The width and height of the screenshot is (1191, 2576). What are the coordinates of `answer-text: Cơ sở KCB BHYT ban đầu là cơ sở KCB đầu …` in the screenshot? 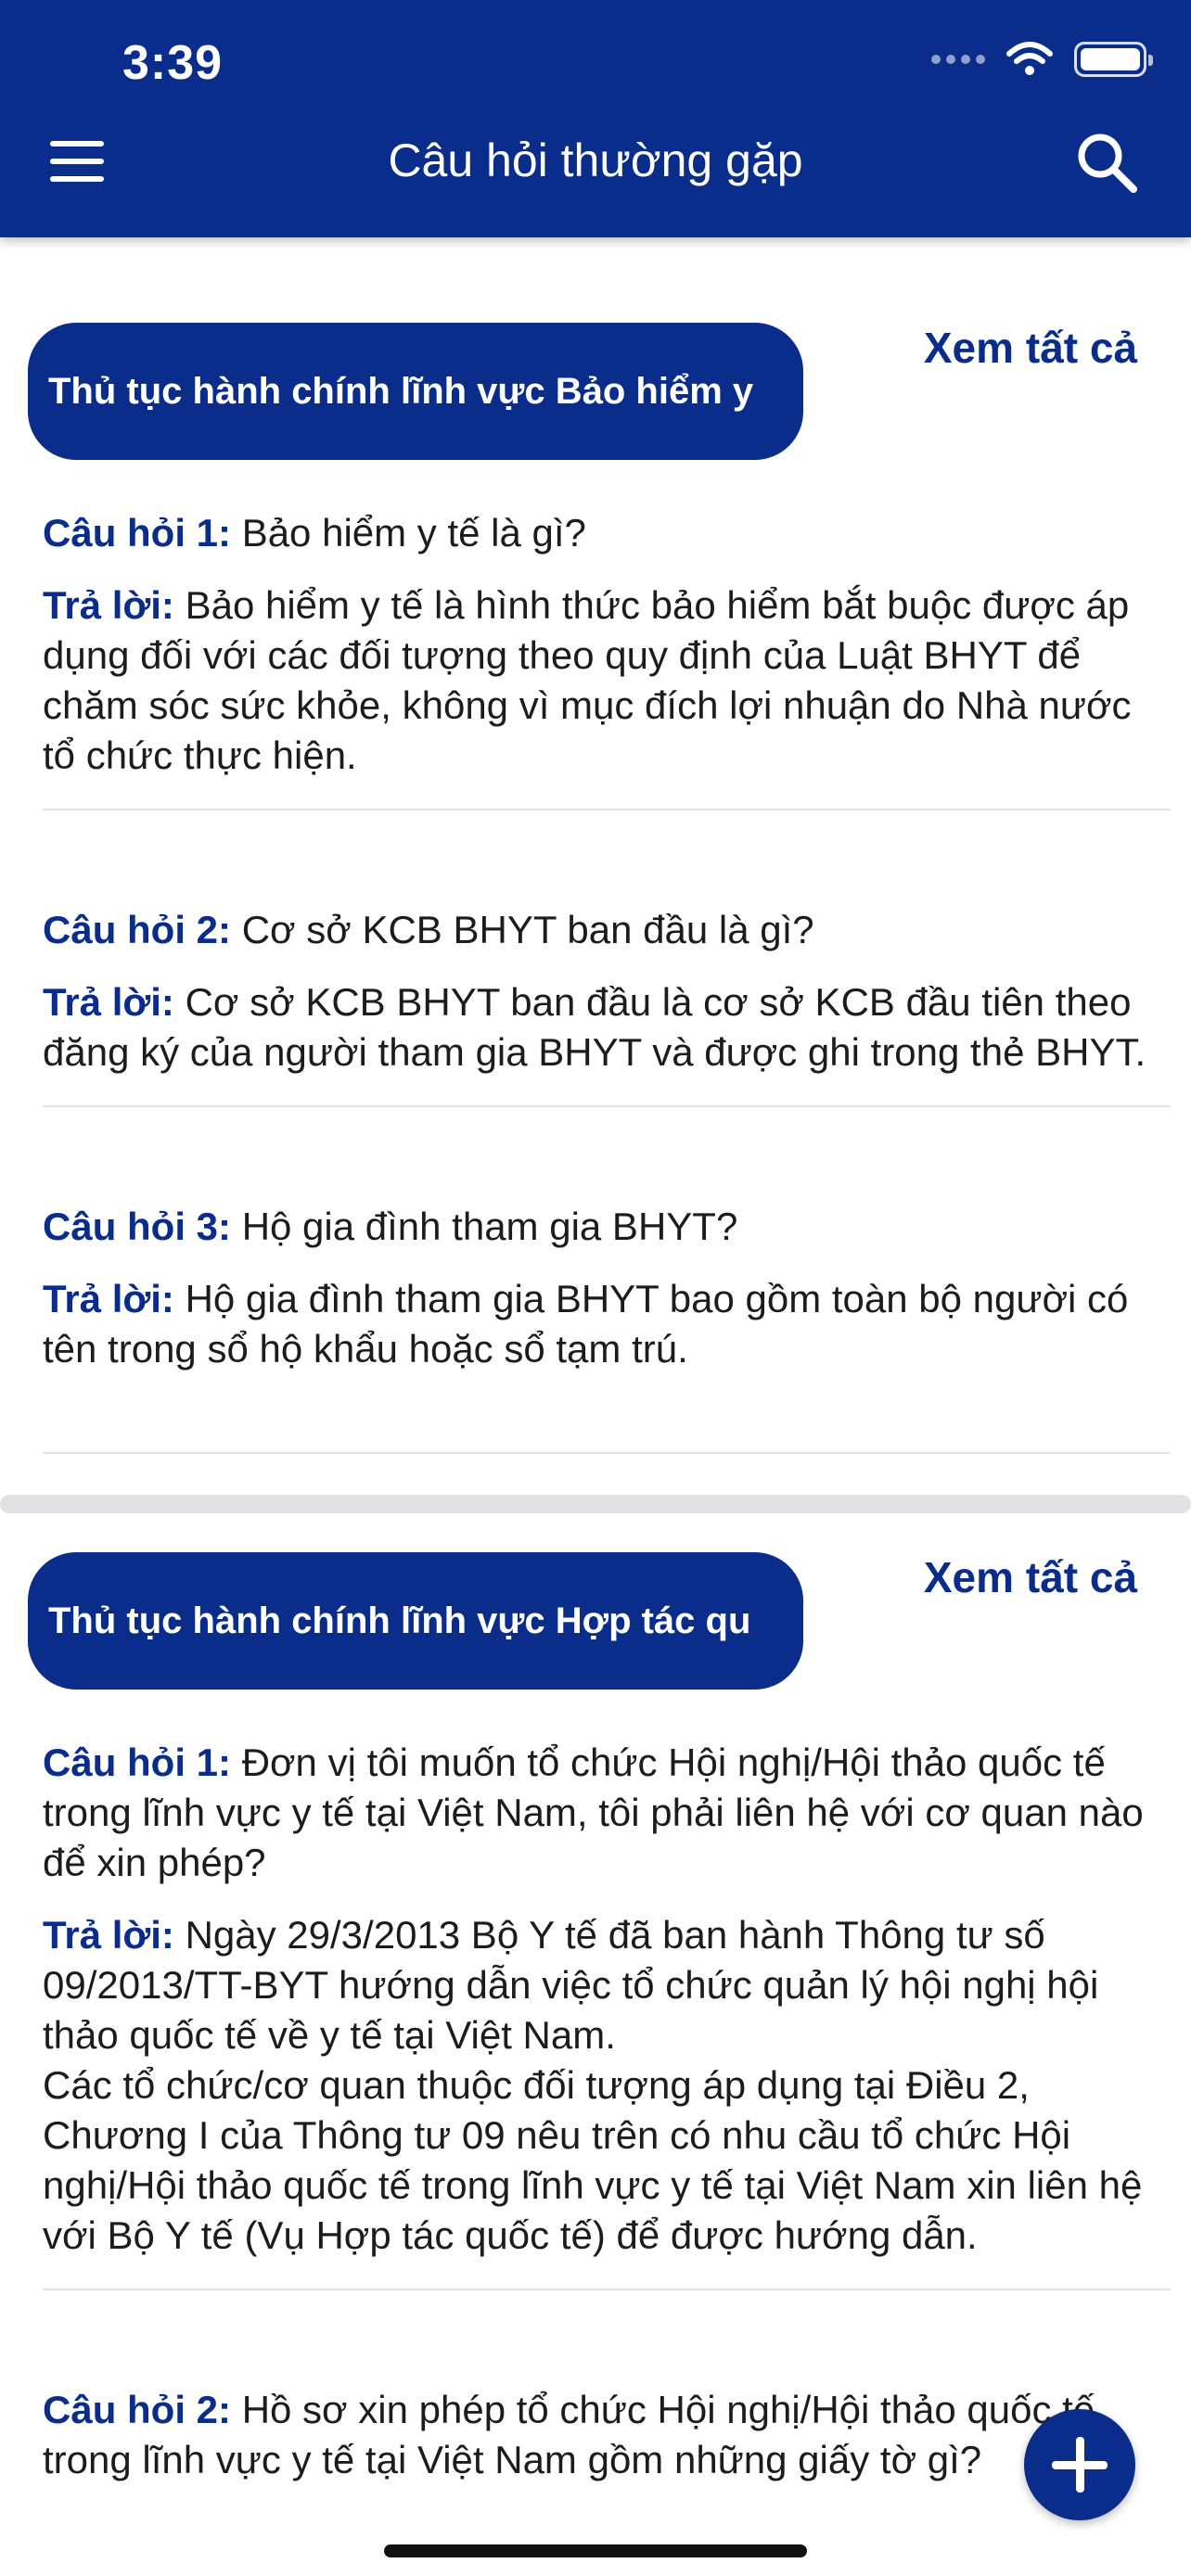 It's located at (594, 1027).